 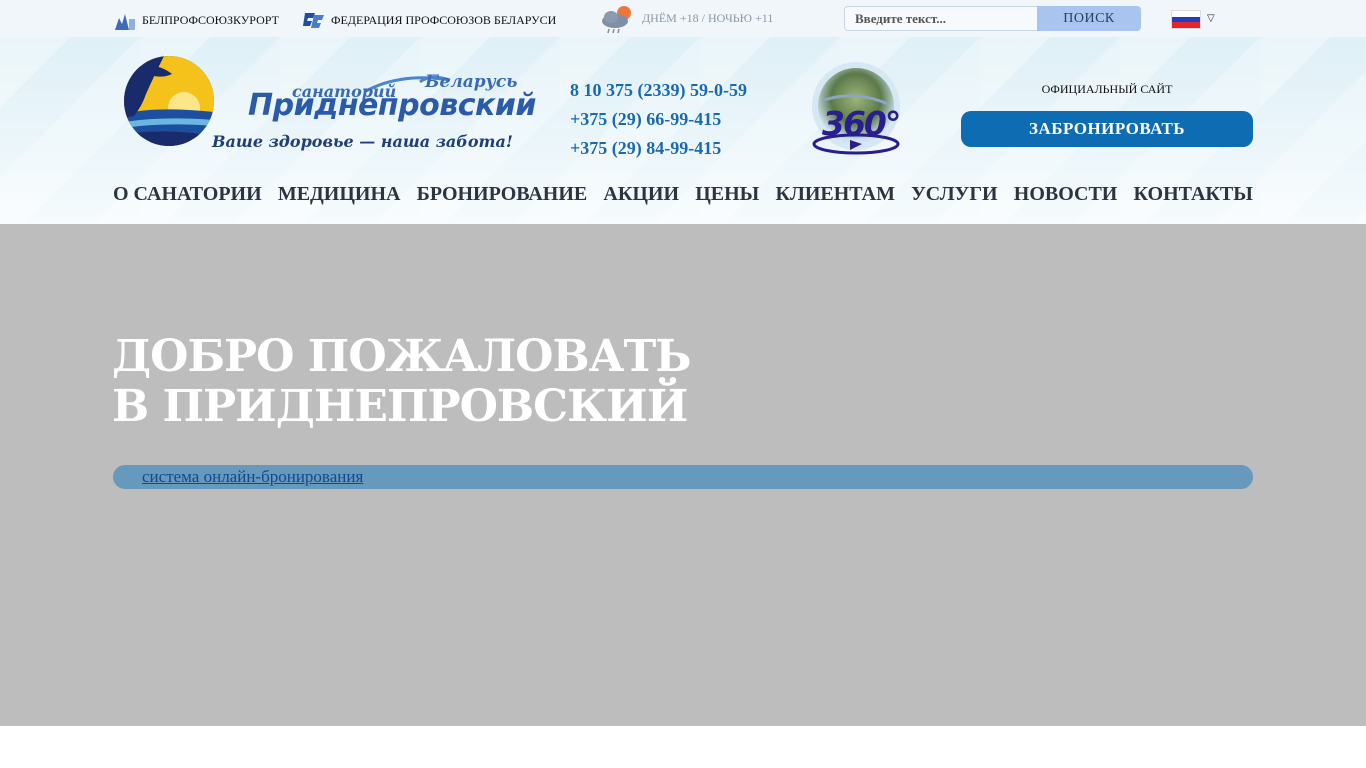 I want to click on online-booking-bar: система онлайн-бронирования, so click(x=683, y=477).